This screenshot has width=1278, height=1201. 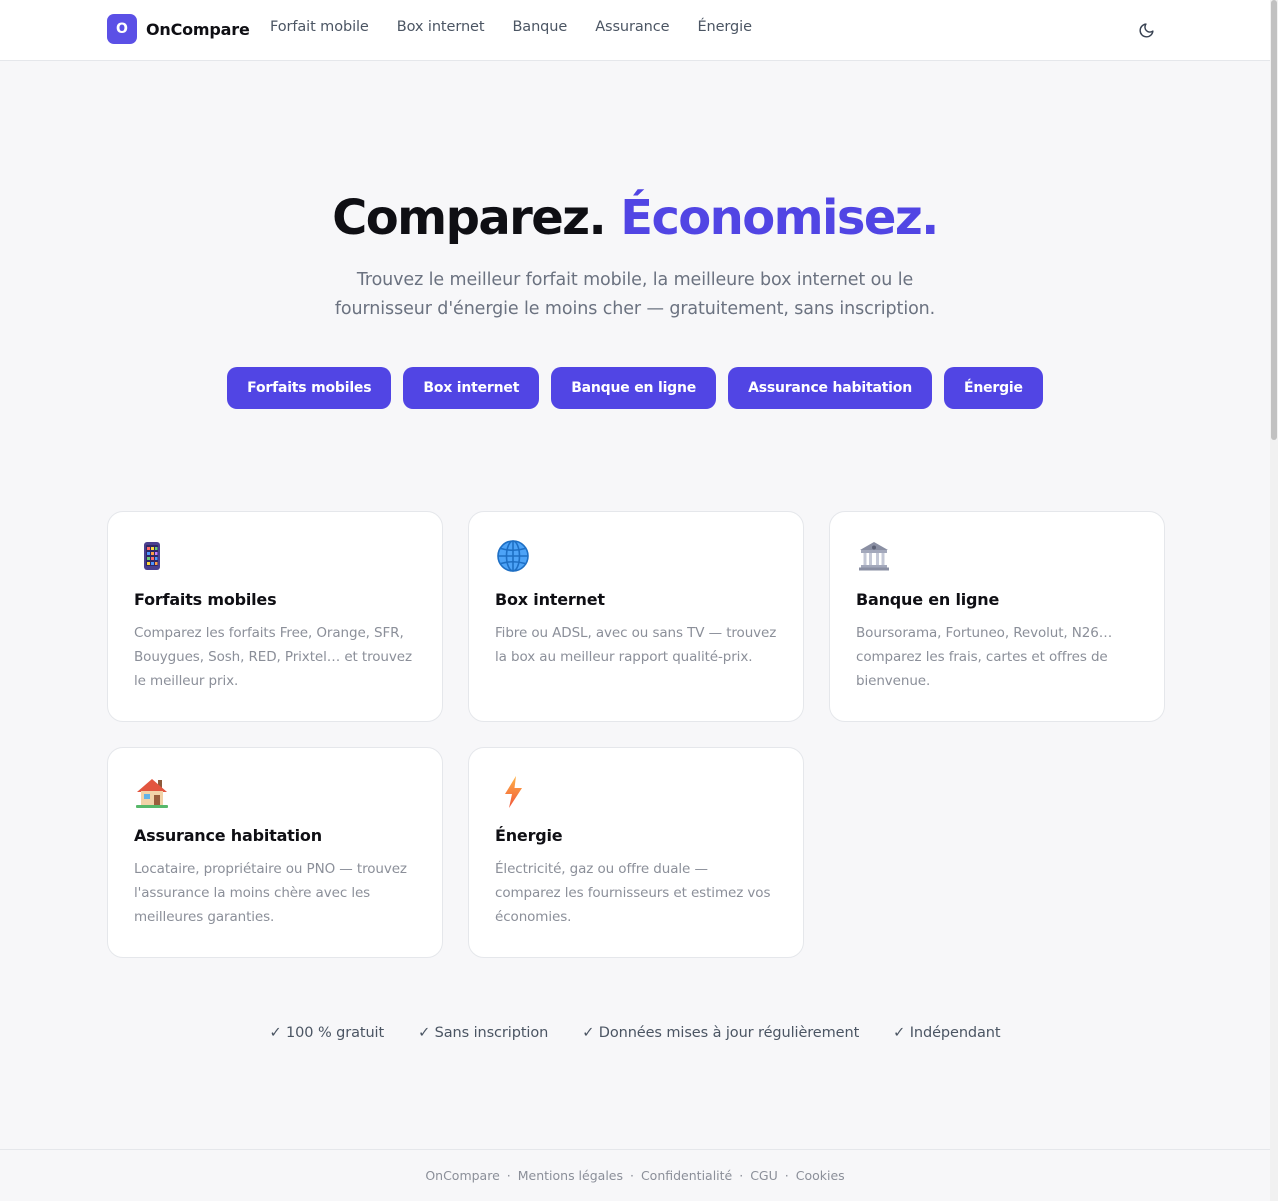 What do you see at coordinates (779, 218) in the screenshot?
I see `hero-title-accent: Économisez.` at bounding box center [779, 218].